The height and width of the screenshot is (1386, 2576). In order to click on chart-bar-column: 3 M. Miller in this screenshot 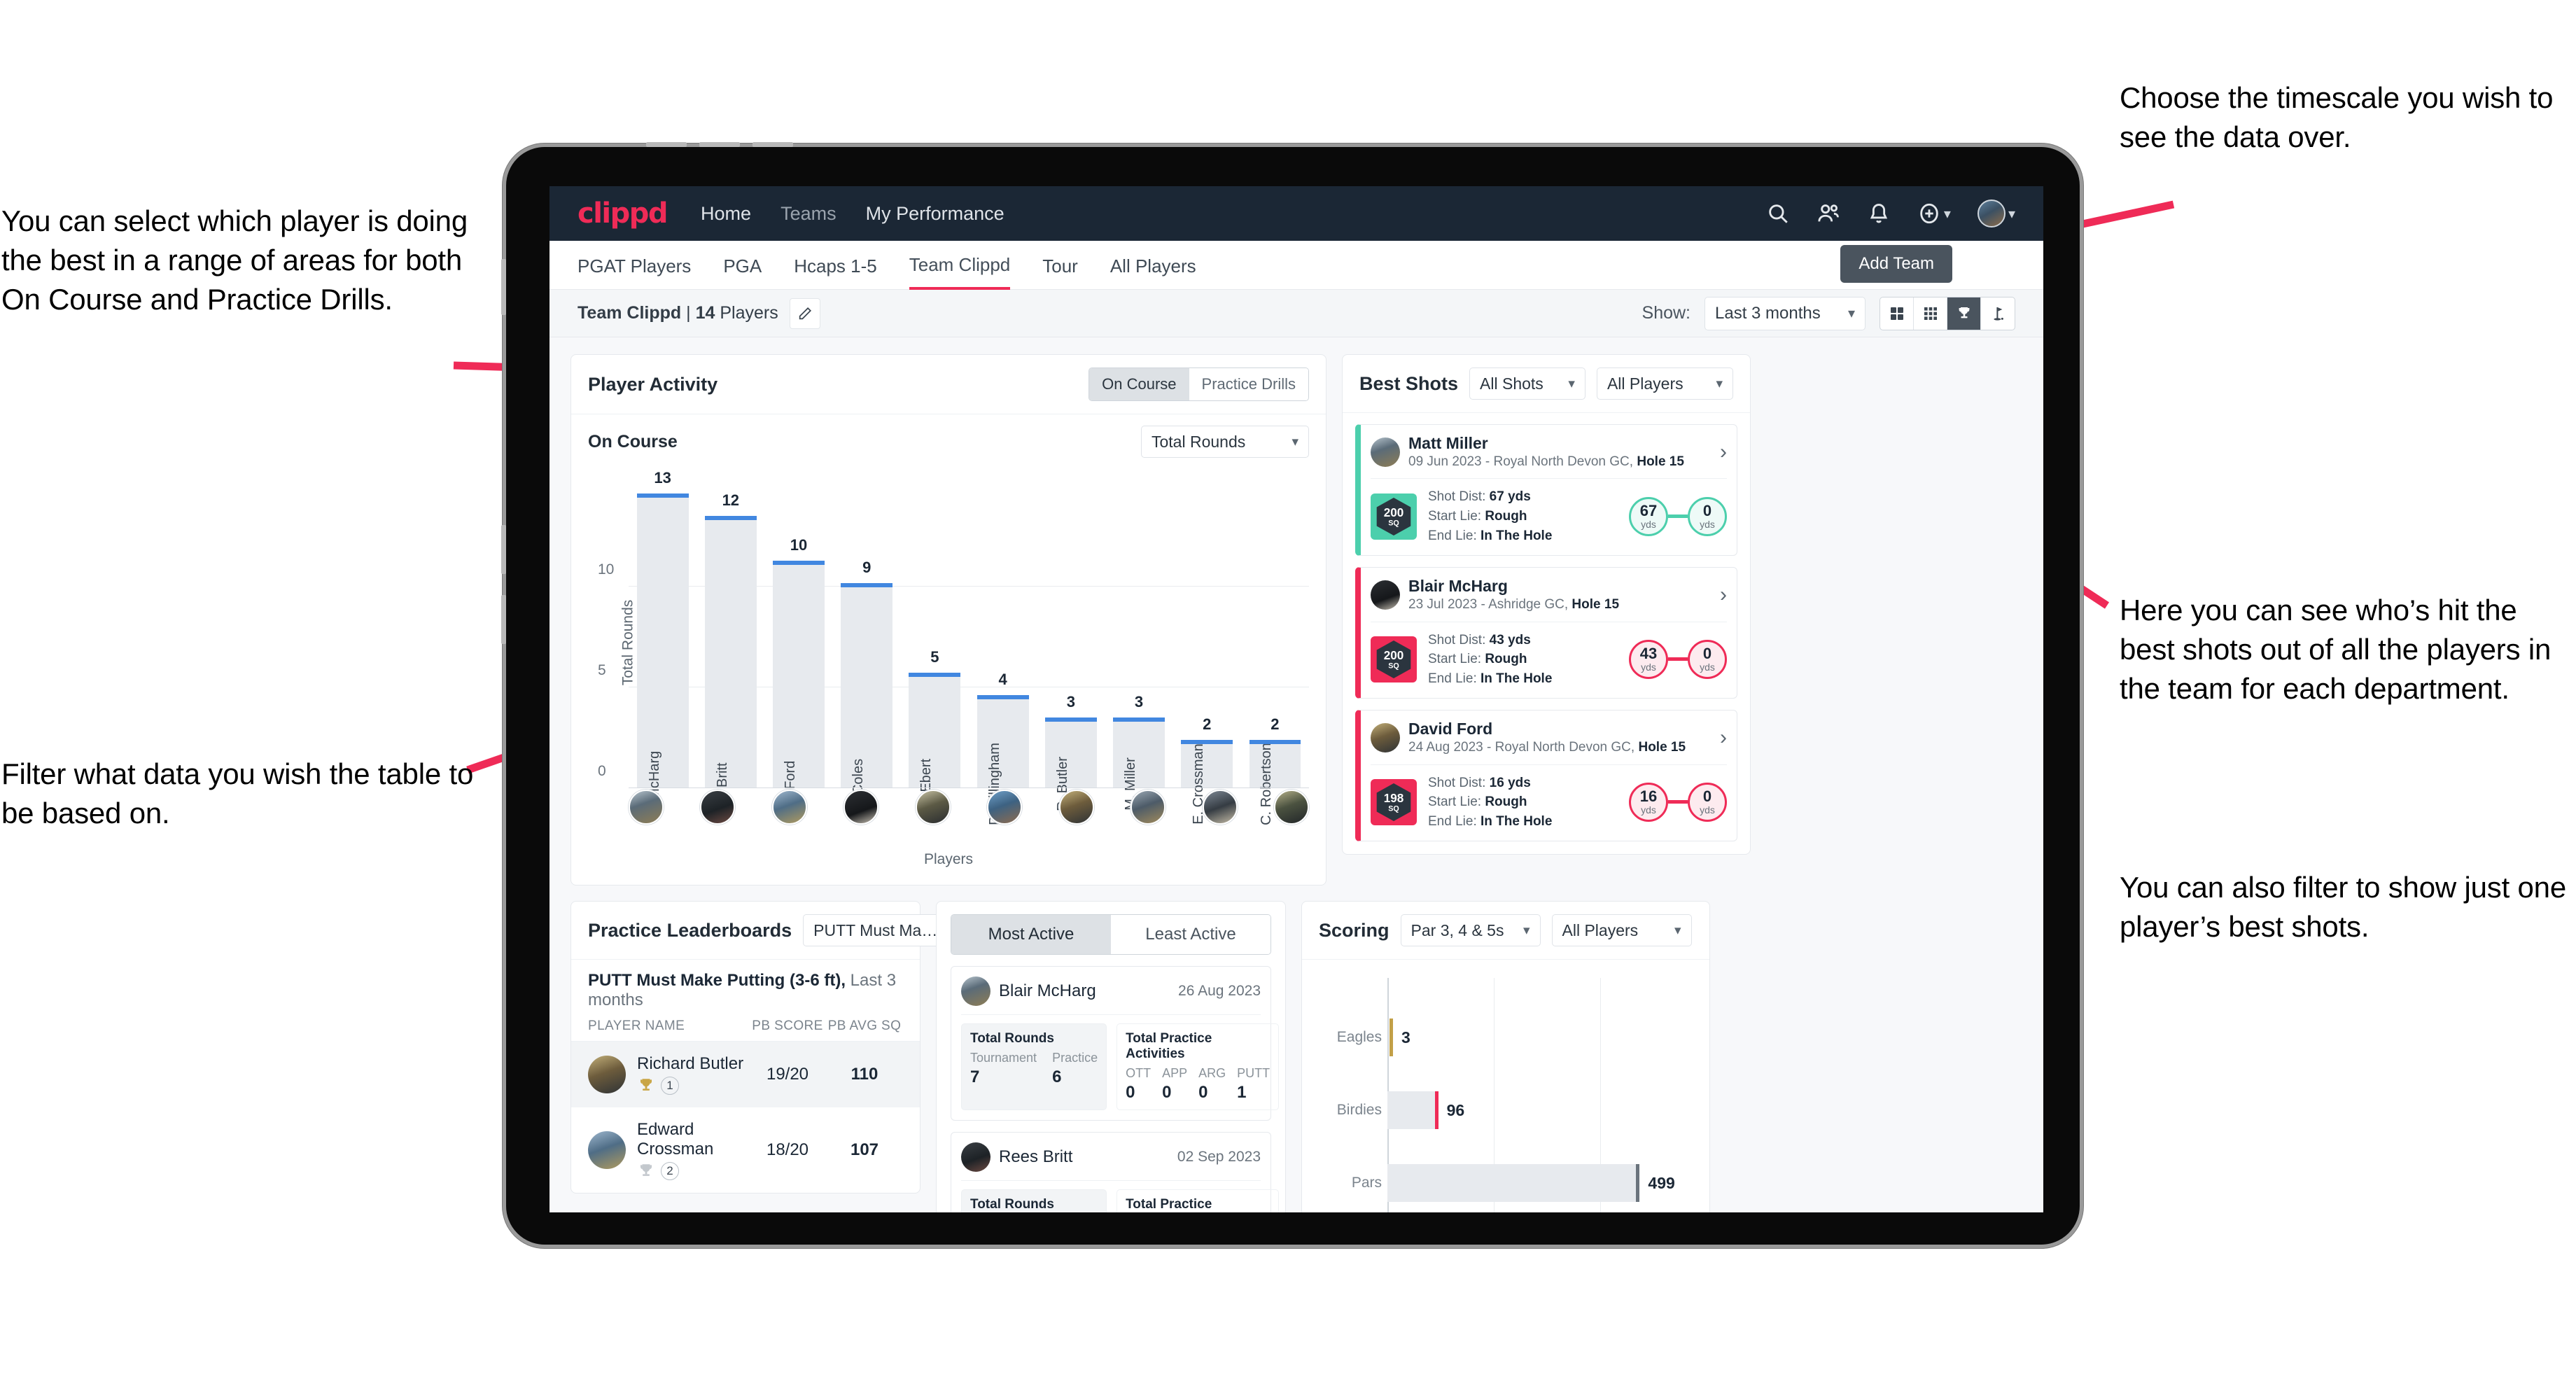, I will do `click(1138, 643)`.